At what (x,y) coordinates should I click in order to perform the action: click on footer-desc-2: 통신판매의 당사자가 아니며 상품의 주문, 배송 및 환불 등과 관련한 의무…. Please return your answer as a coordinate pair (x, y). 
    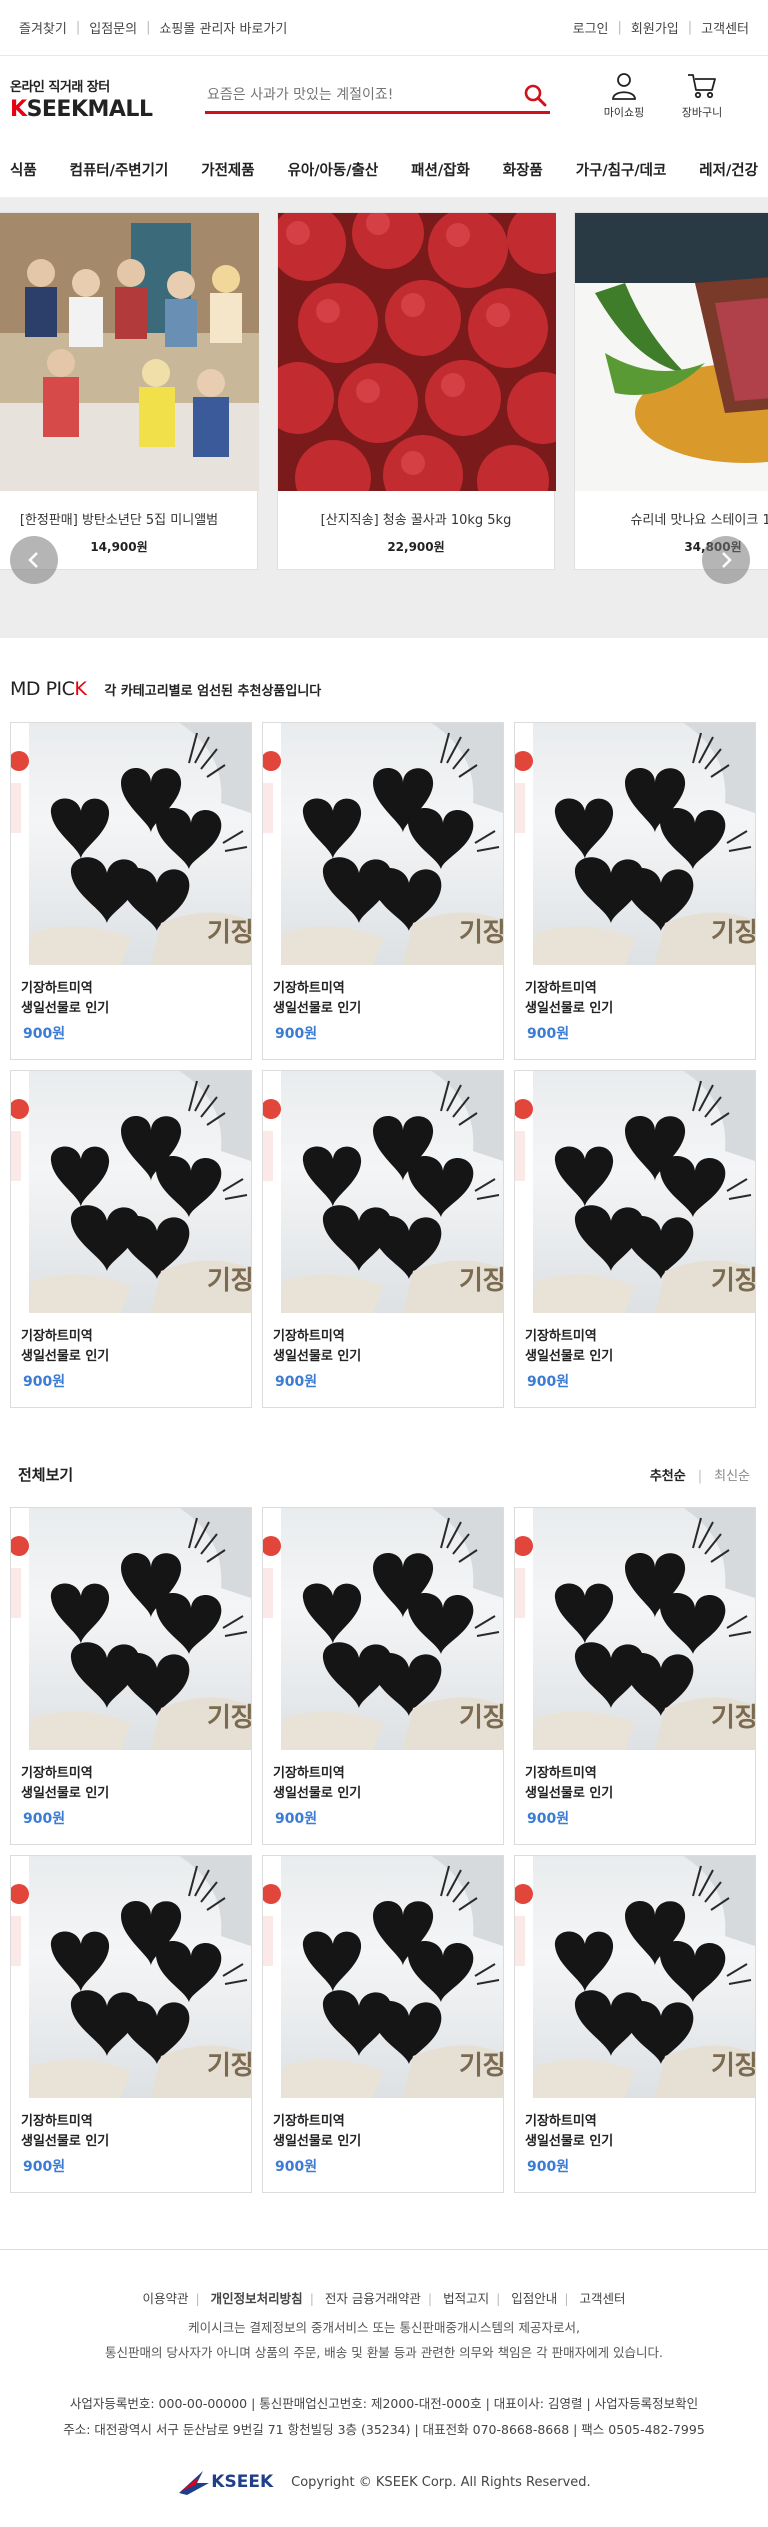
    Looking at the image, I should click on (384, 2352).